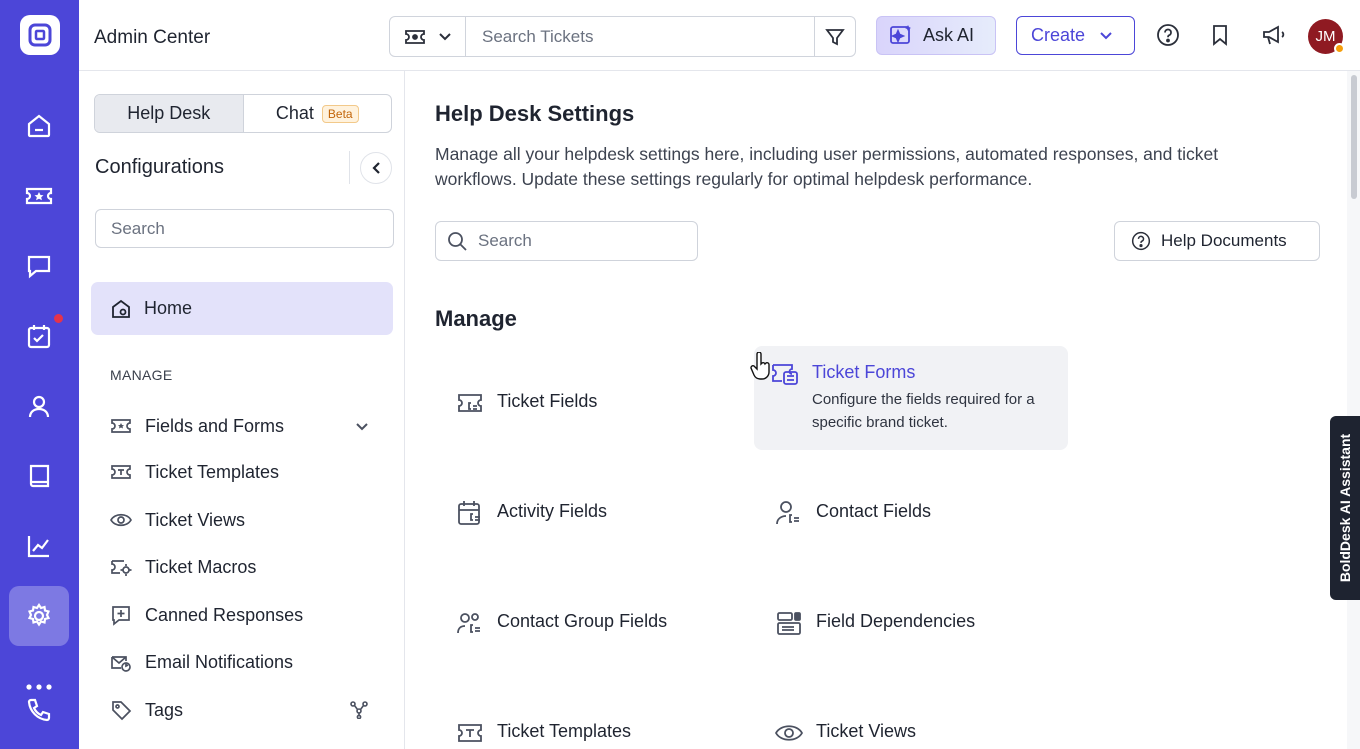 The height and width of the screenshot is (749, 1360). What do you see at coordinates (39, 710) in the screenshot?
I see `phone-icon` at bounding box center [39, 710].